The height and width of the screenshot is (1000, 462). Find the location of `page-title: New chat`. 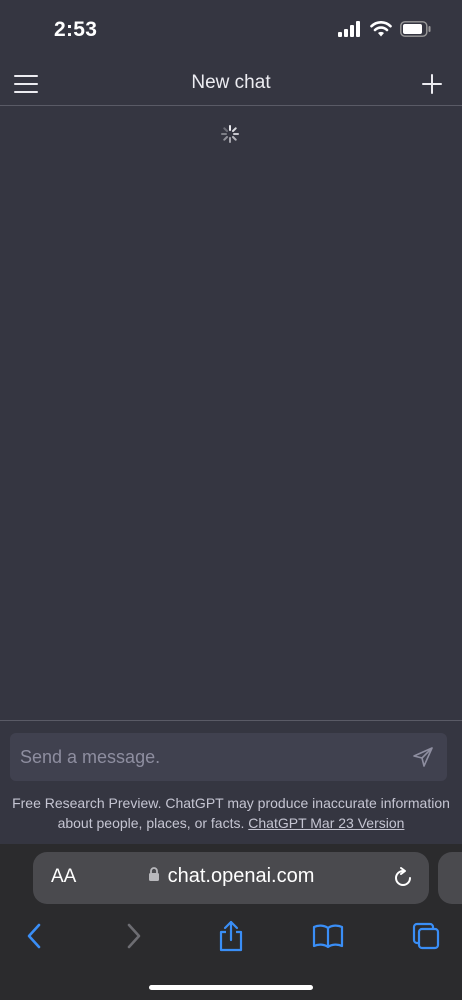

page-title: New chat is located at coordinates (231, 82).